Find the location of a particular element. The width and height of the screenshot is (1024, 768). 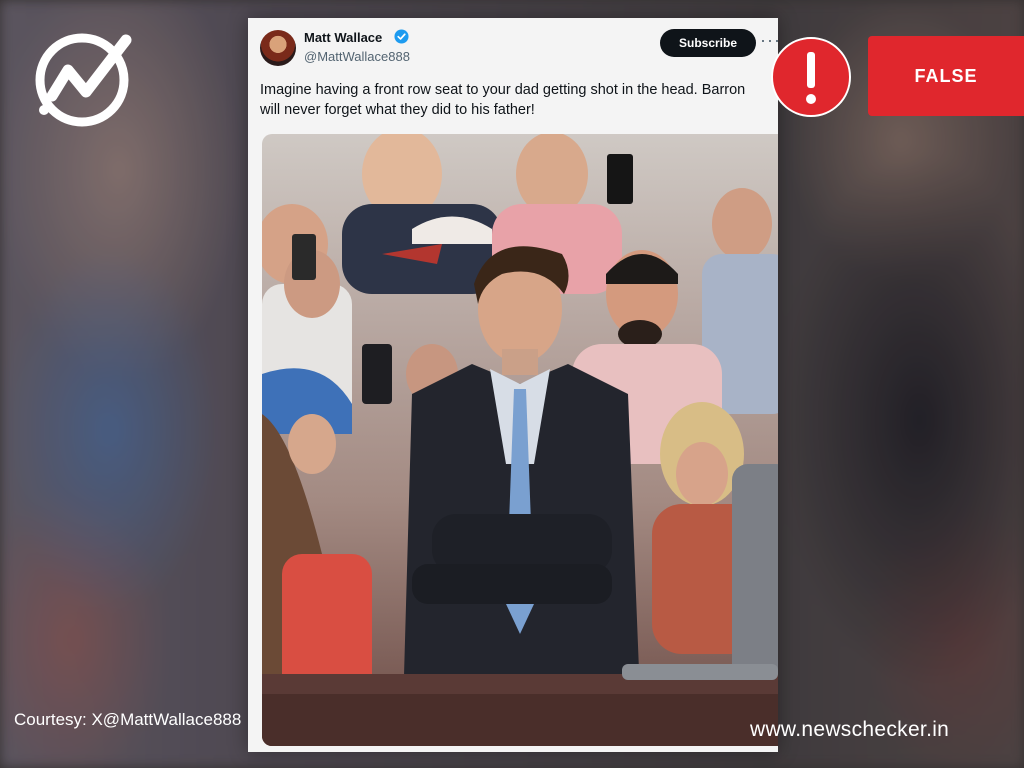

subscribe-button: Subscribe is located at coordinates (708, 43).